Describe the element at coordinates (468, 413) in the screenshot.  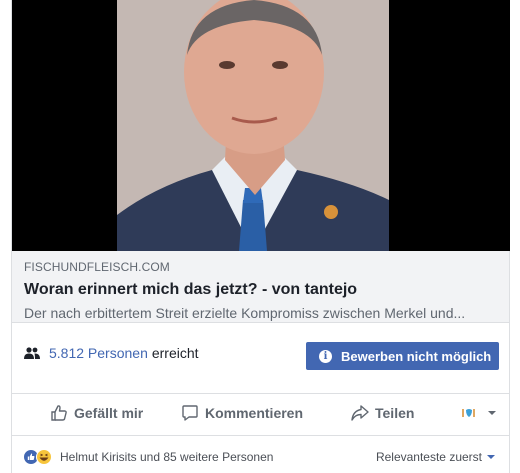
I see `page-avatar-icon` at that location.